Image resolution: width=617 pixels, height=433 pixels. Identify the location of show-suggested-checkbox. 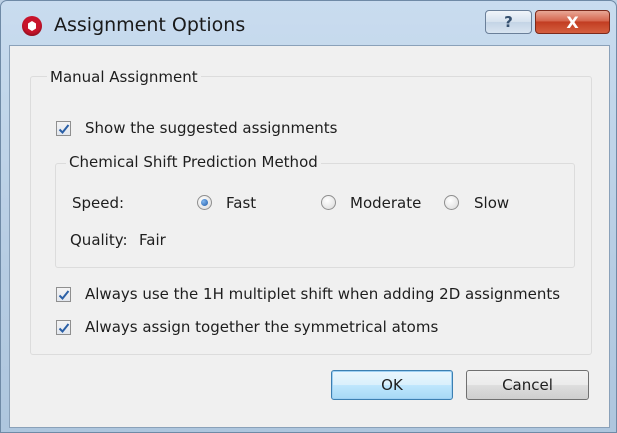
(63, 128).